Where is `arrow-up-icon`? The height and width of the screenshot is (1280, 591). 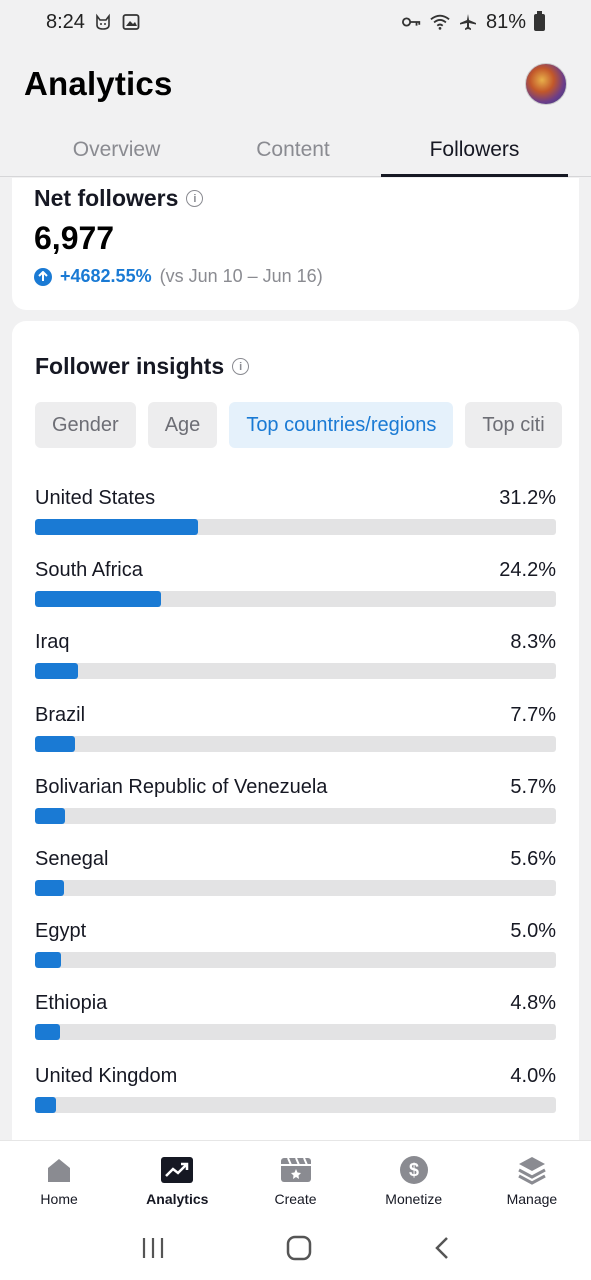 arrow-up-icon is located at coordinates (43, 276).